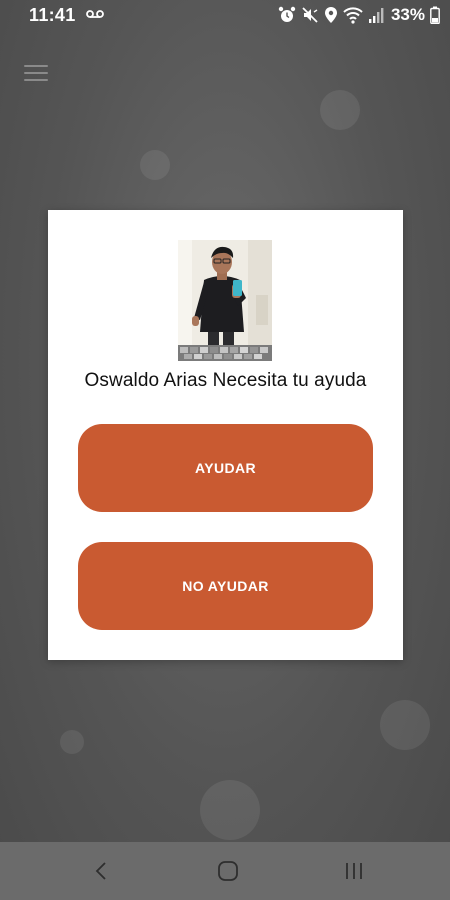 The image size is (450, 900). What do you see at coordinates (52, 15) in the screenshot?
I see `status-time: 11:41` at bounding box center [52, 15].